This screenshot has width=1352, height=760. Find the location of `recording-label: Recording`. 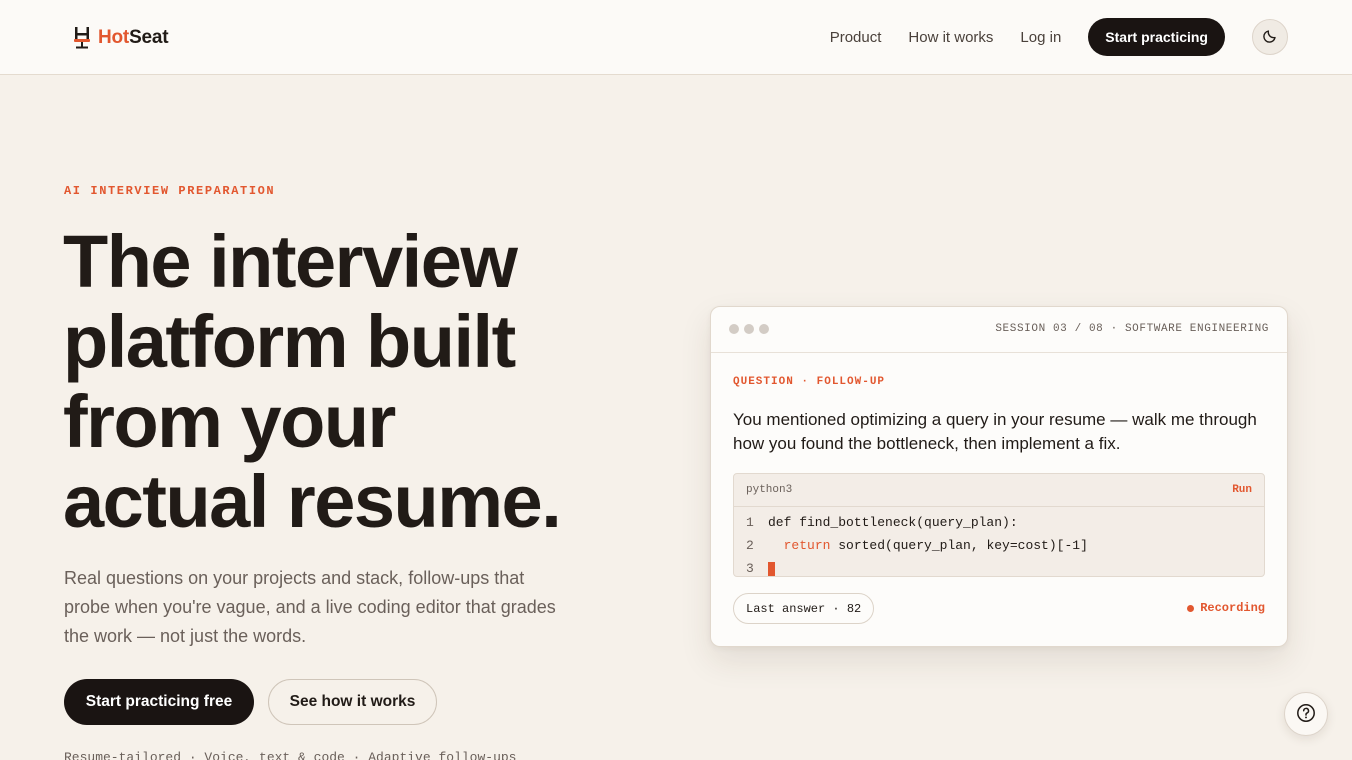

recording-label: Recording is located at coordinates (1232, 608).